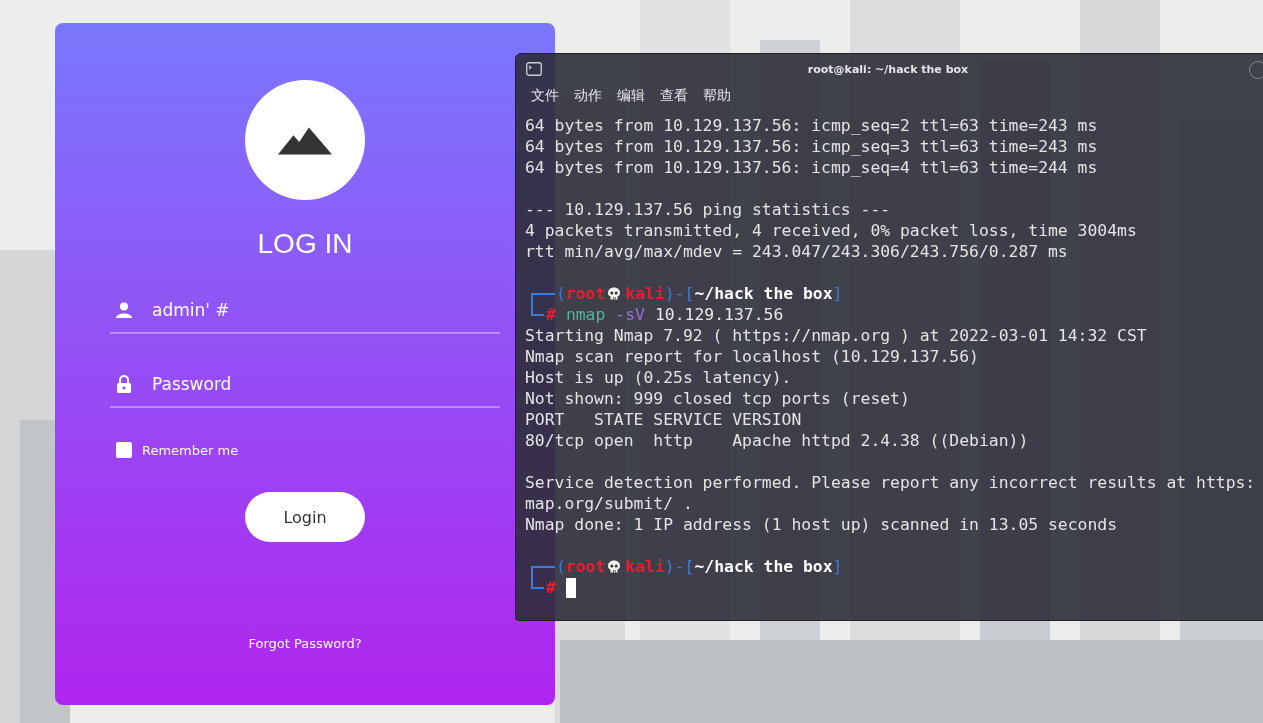  I want to click on terminal-line: Nmap done: 1 IP address (1 host up) scanned in 13.05 seconds, so click(822, 524).